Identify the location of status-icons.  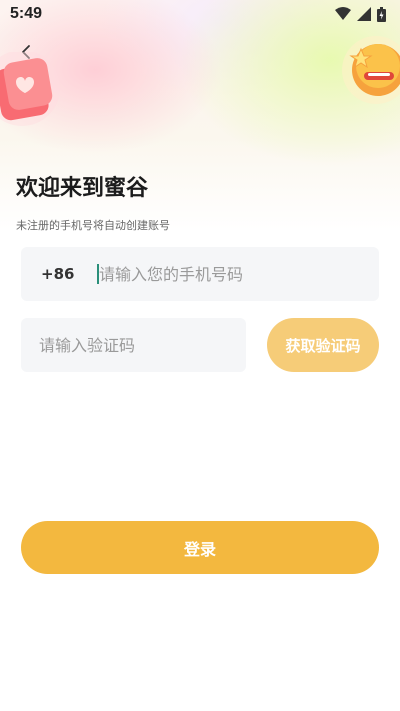
(360, 14).